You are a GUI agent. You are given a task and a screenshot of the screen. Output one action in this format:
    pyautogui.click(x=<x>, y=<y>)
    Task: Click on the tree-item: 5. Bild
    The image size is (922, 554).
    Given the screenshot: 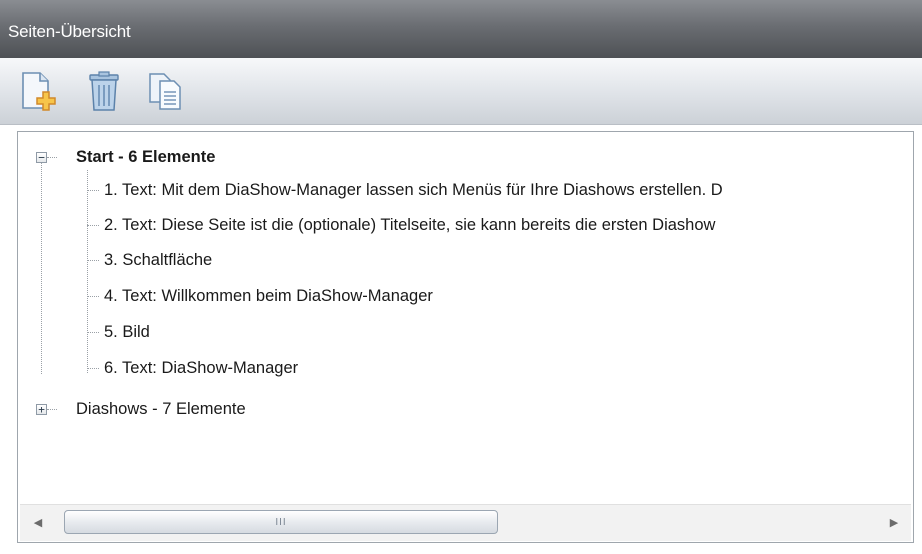 What is the action you would take?
    pyautogui.click(x=127, y=332)
    